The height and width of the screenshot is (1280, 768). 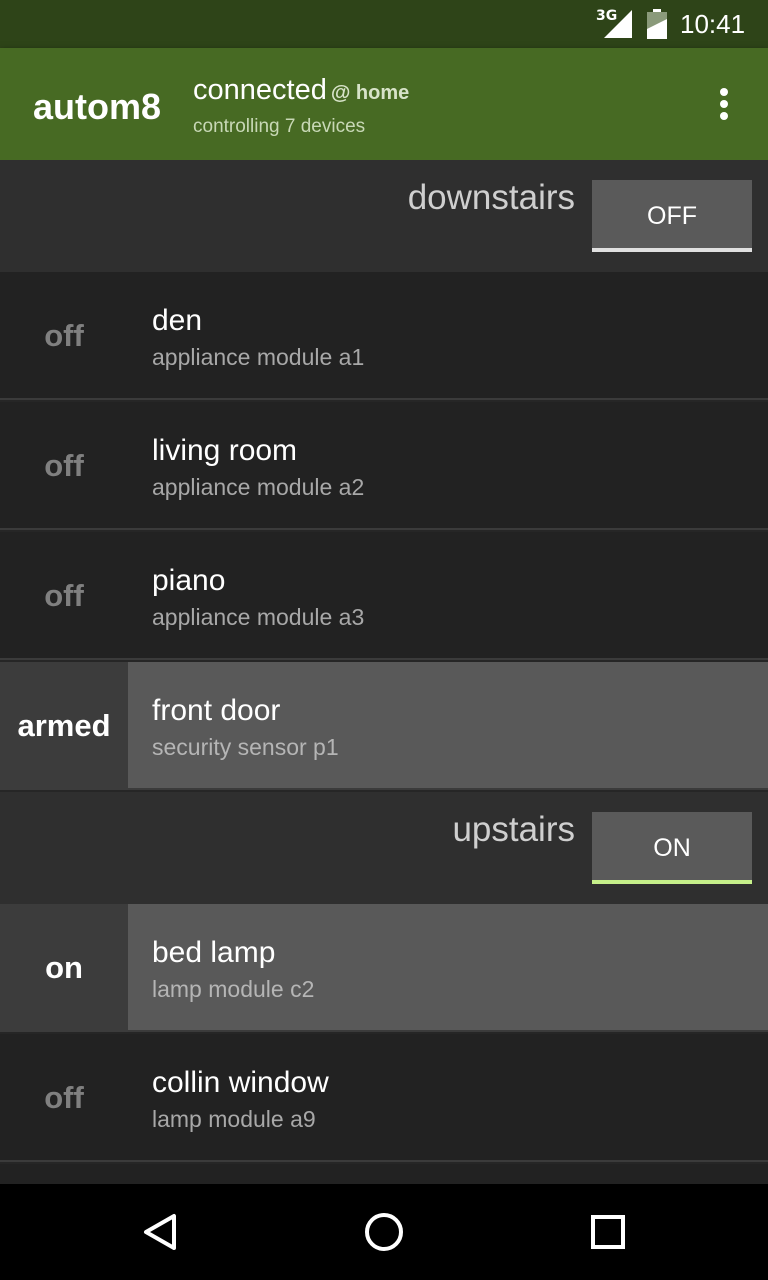 What do you see at coordinates (97, 106) in the screenshot?
I see `app-title: autom8` at bounding box center [97, 106].